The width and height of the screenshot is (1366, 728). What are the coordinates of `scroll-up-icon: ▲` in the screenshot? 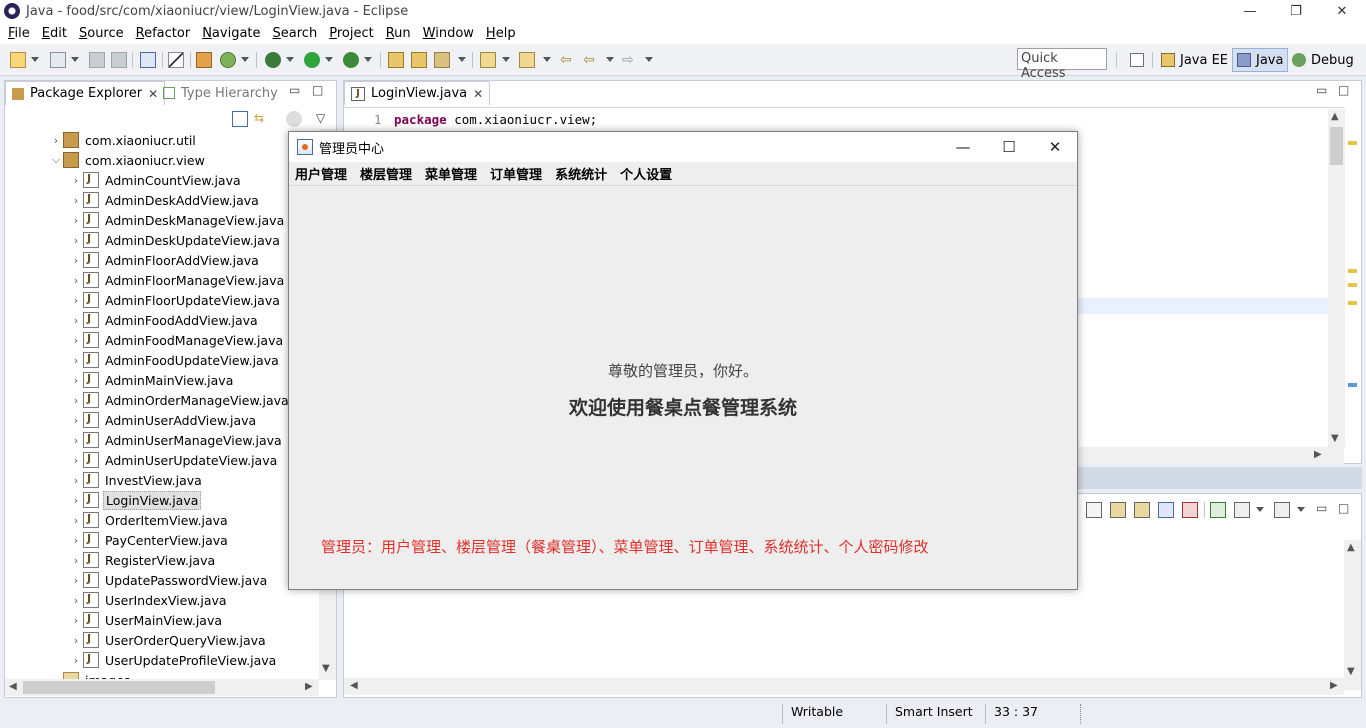 It's located at (1351, 547).